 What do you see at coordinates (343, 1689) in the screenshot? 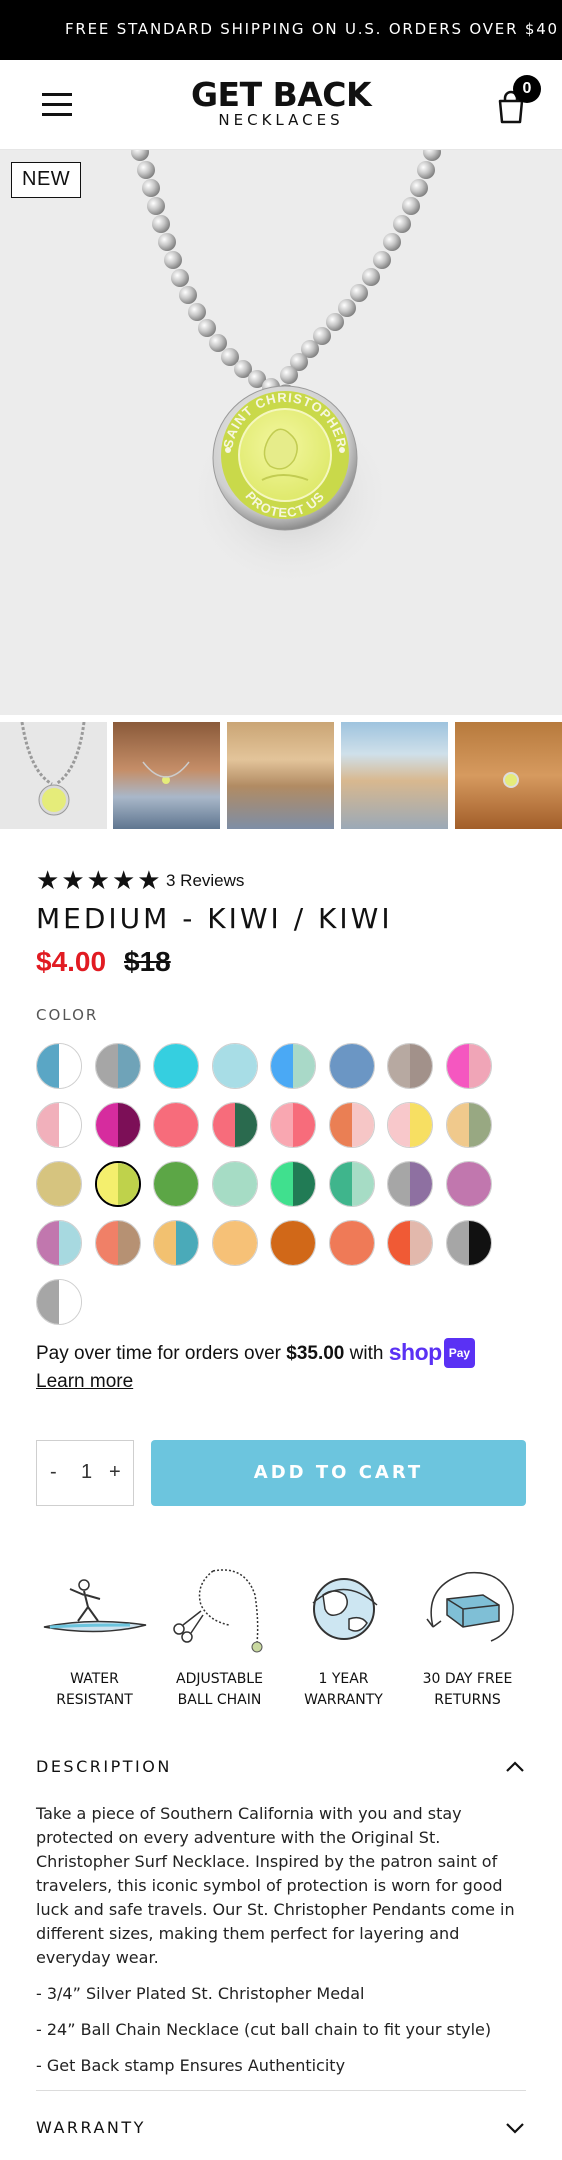
I see `feature-label: 1 YEAR WARRANTY` at bounding box center [343, 1689].